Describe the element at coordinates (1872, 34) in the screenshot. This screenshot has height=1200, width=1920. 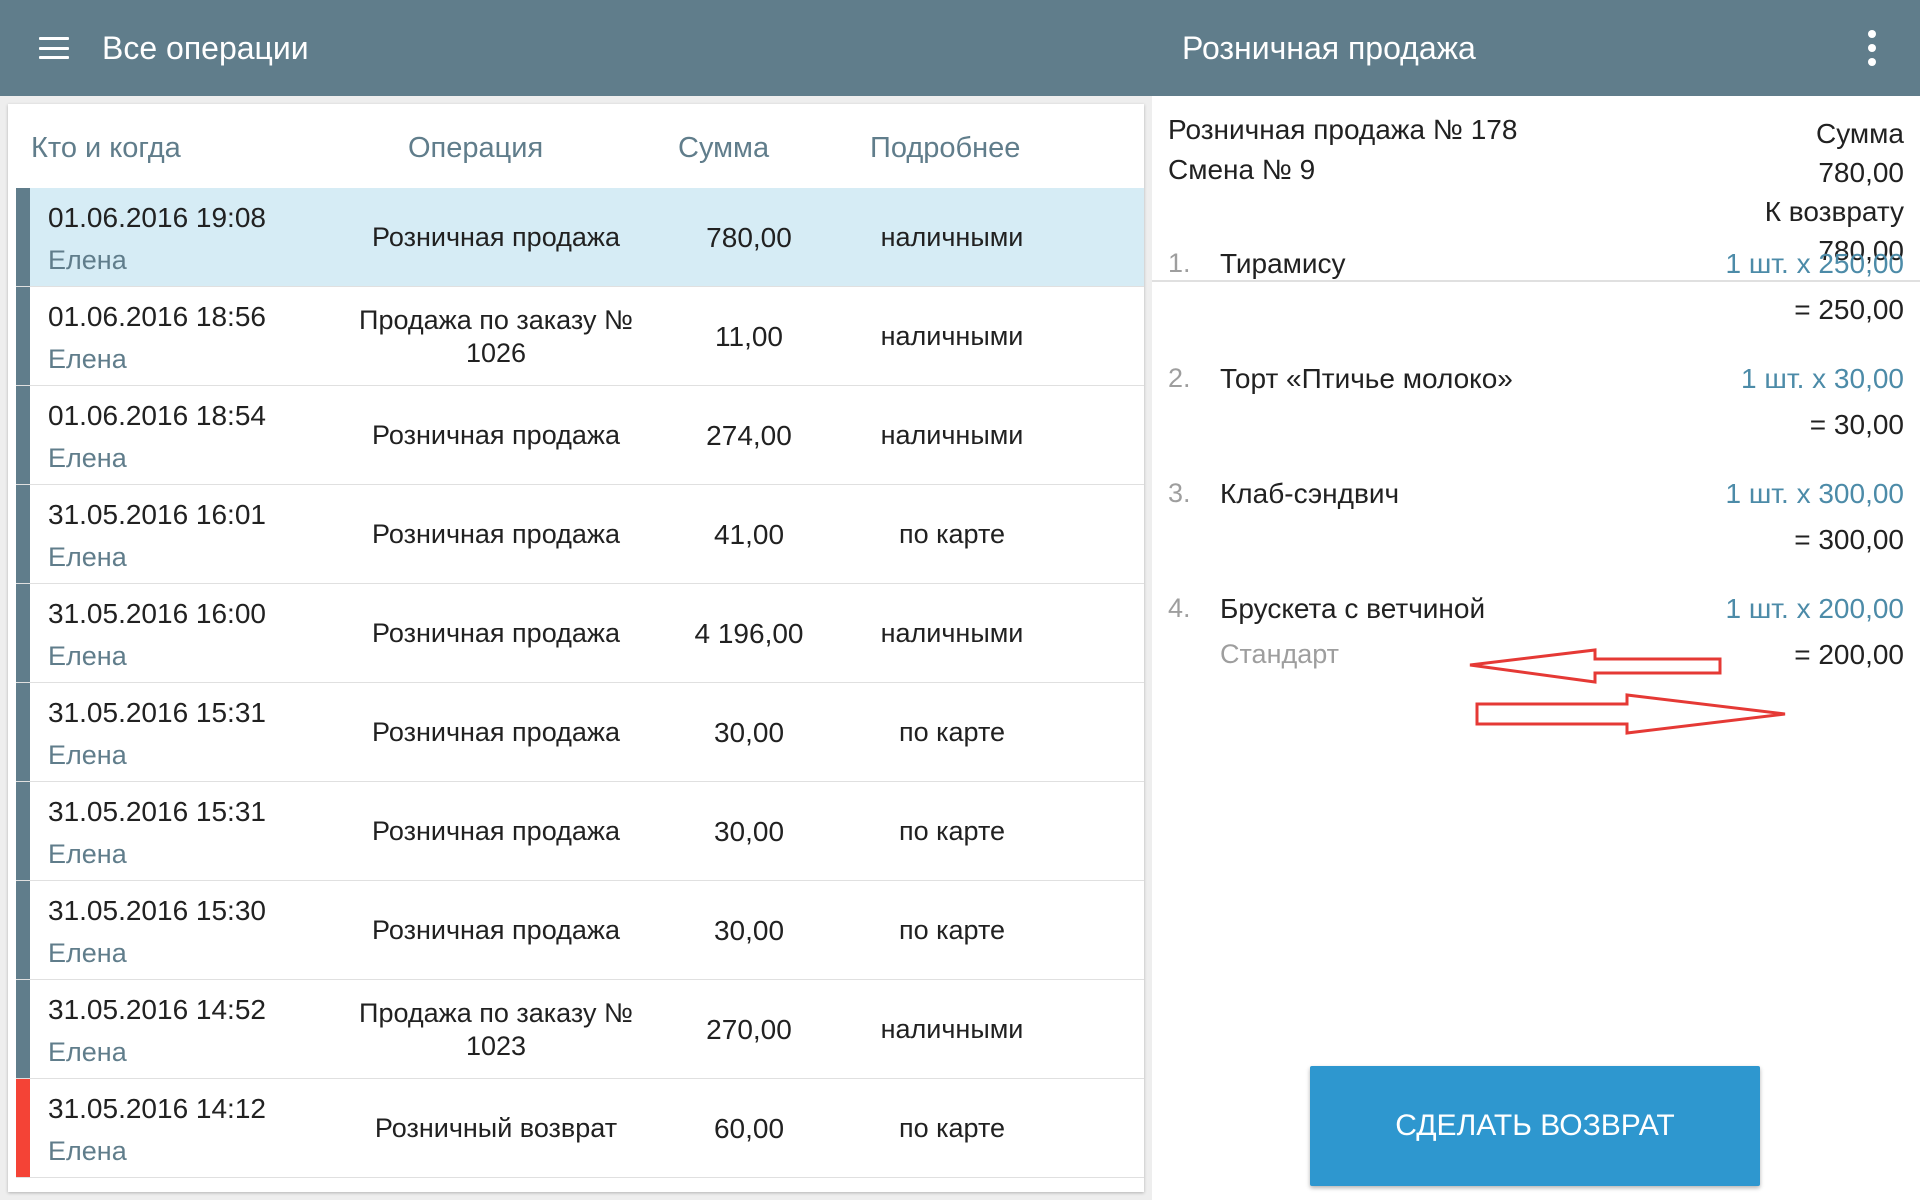
I see `more-vert-icon` at that location.